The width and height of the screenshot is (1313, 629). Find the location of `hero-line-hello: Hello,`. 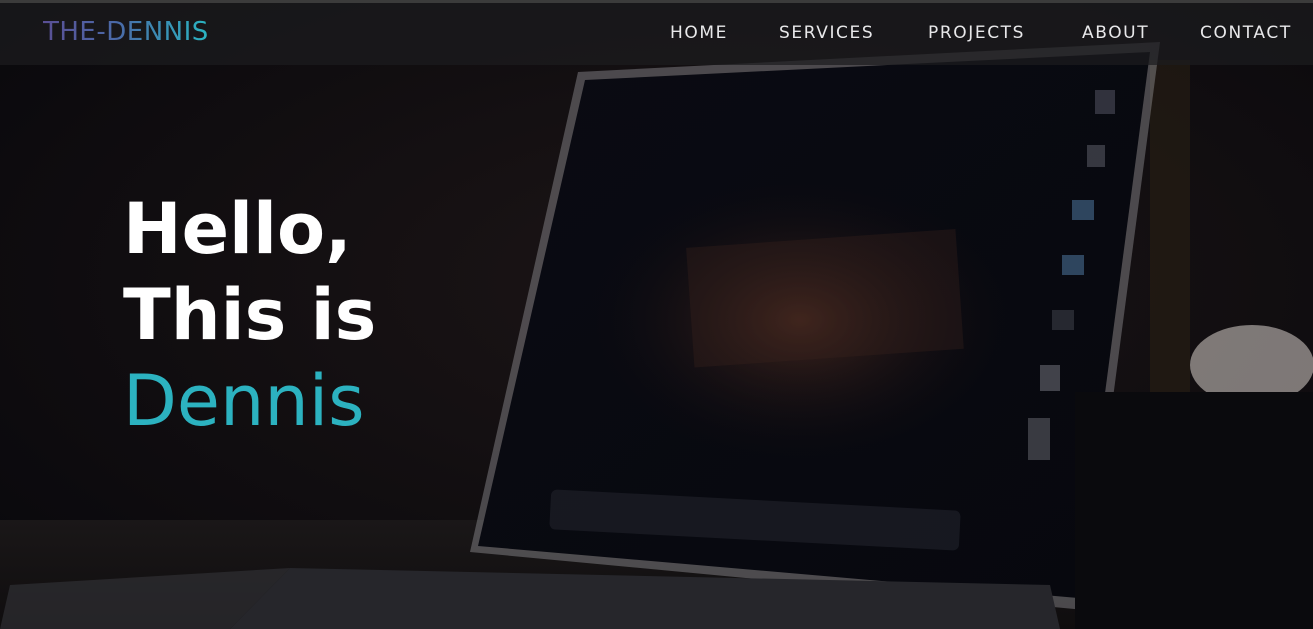

hero-line-hello: Hello, is located at coordinates (237, 229).